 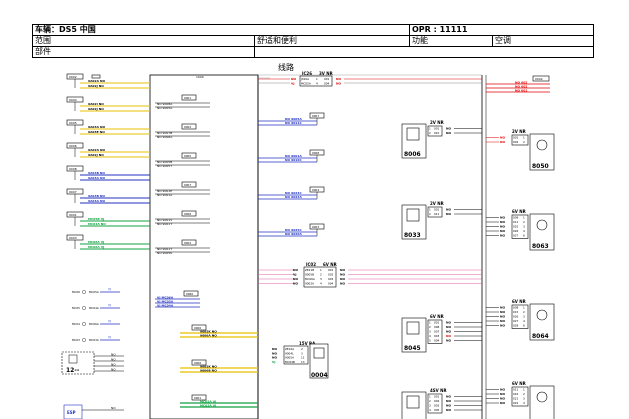 What do you see at coordinates (437, 316) in the screenshot?
I see `component-voltage: 6V NR` at bounding box center [437, 316].